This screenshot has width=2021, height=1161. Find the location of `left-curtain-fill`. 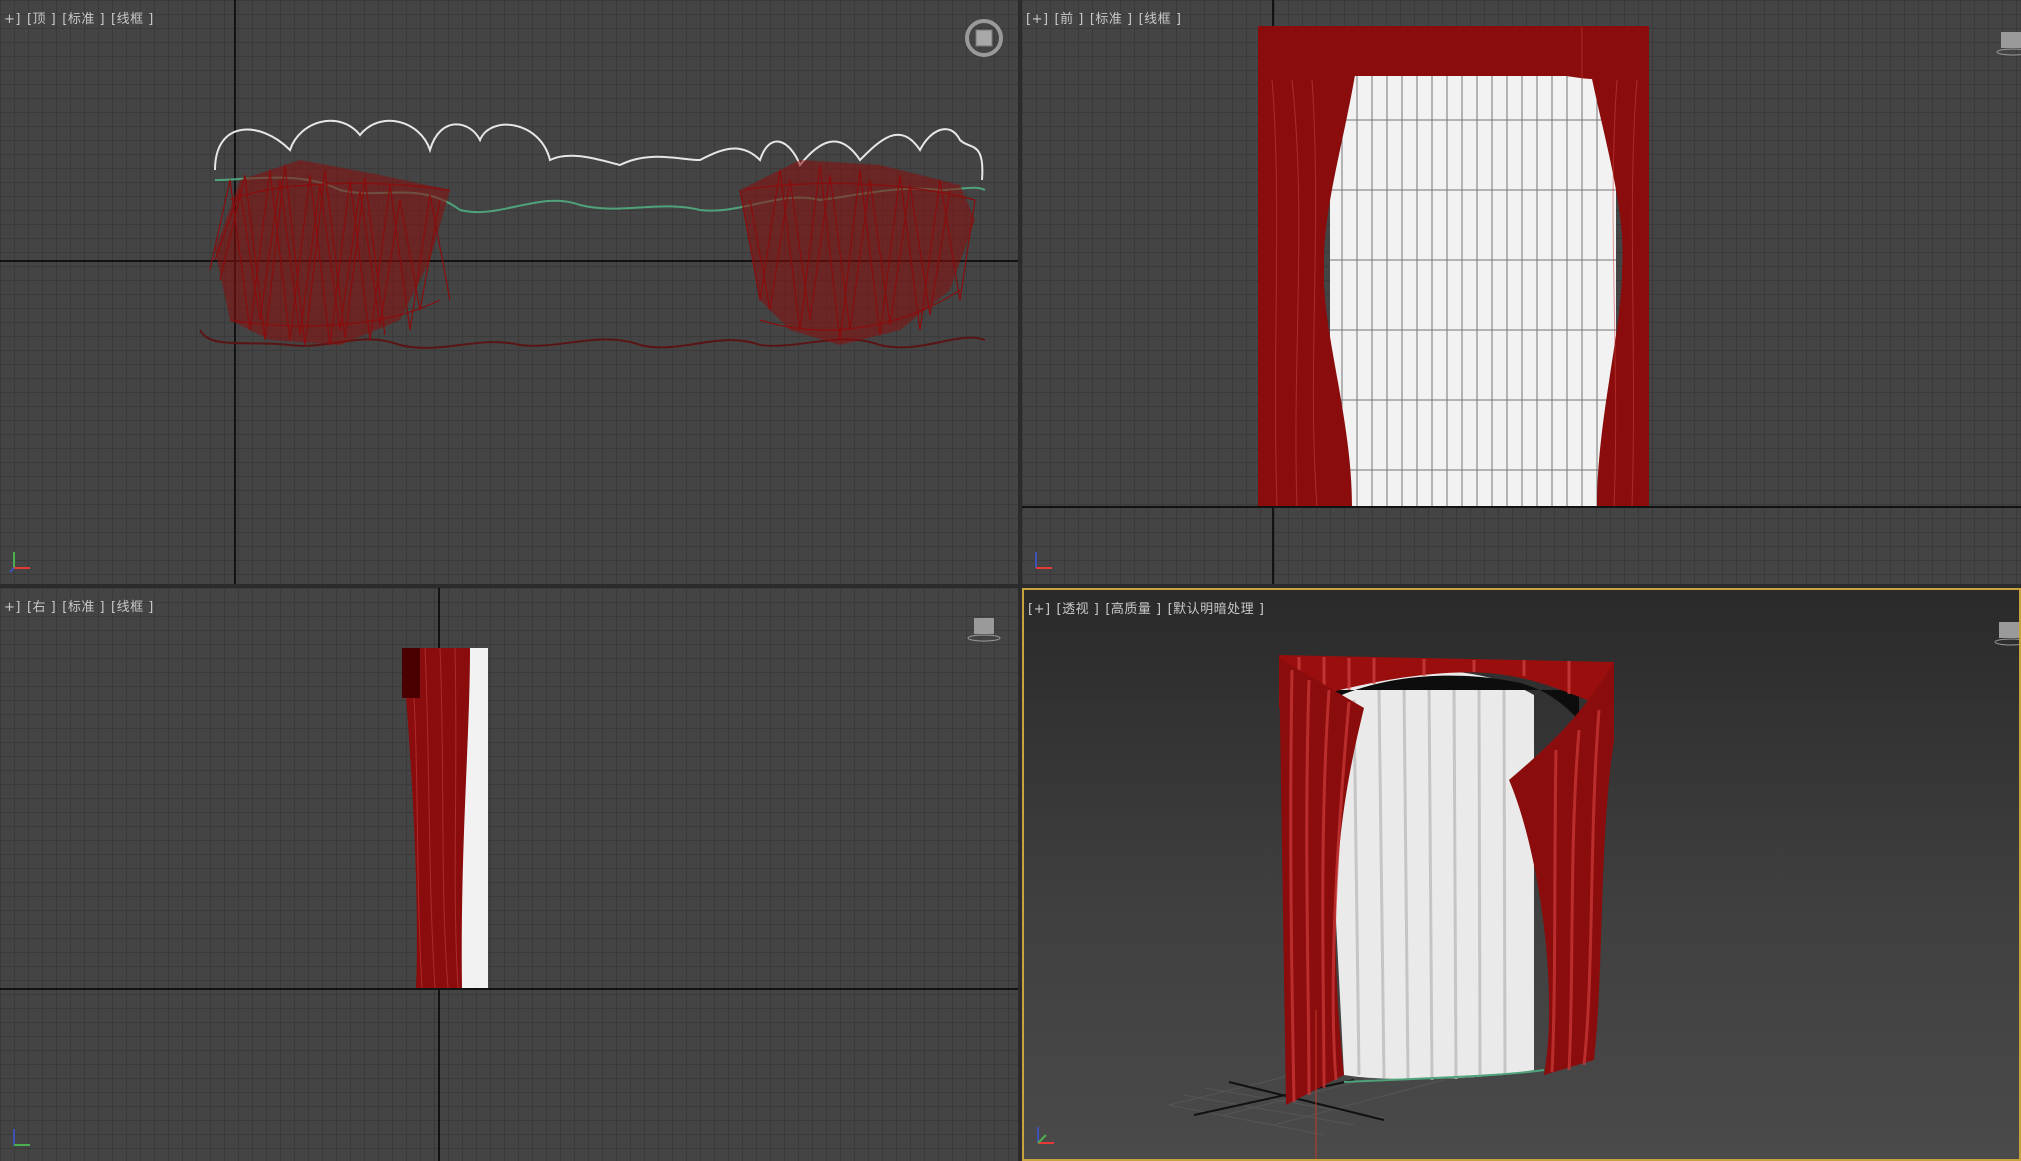

left-curtain-fill is located at coordinates (332, 252).